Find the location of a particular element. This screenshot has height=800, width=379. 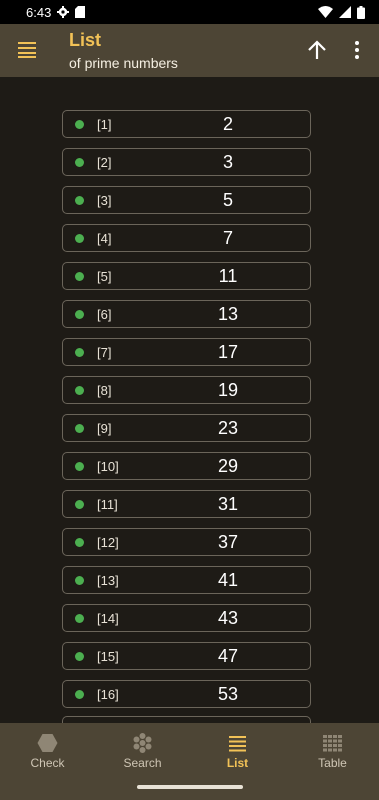

prime-index: [10] is located at coordinates (108, 466).